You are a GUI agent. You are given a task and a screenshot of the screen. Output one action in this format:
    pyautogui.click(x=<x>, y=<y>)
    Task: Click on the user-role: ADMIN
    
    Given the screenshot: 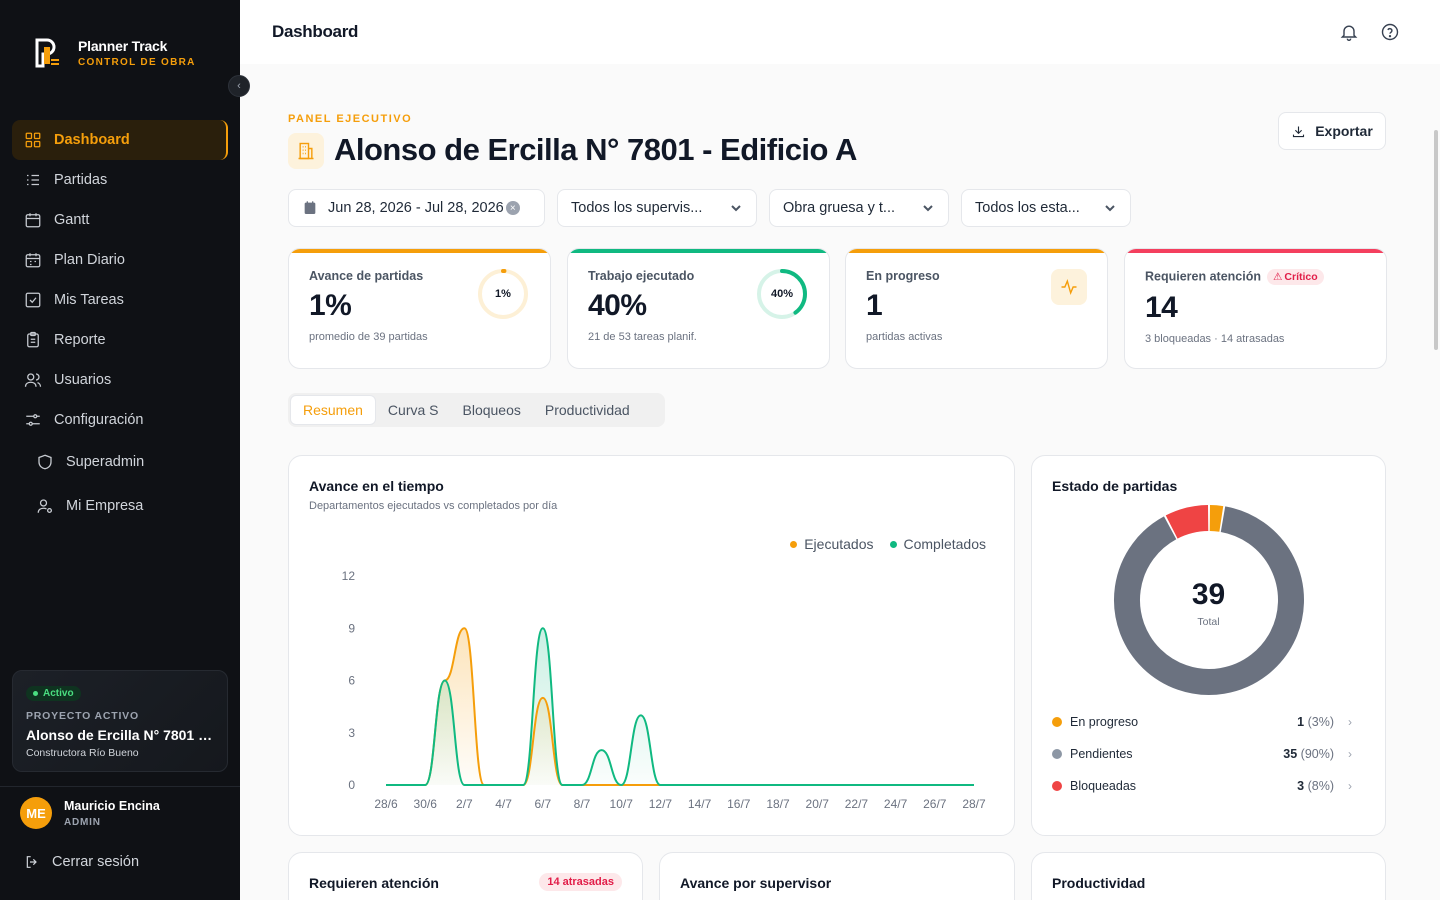 What is the action you would take?
    pyautogui.click(x=82, y=822)
    